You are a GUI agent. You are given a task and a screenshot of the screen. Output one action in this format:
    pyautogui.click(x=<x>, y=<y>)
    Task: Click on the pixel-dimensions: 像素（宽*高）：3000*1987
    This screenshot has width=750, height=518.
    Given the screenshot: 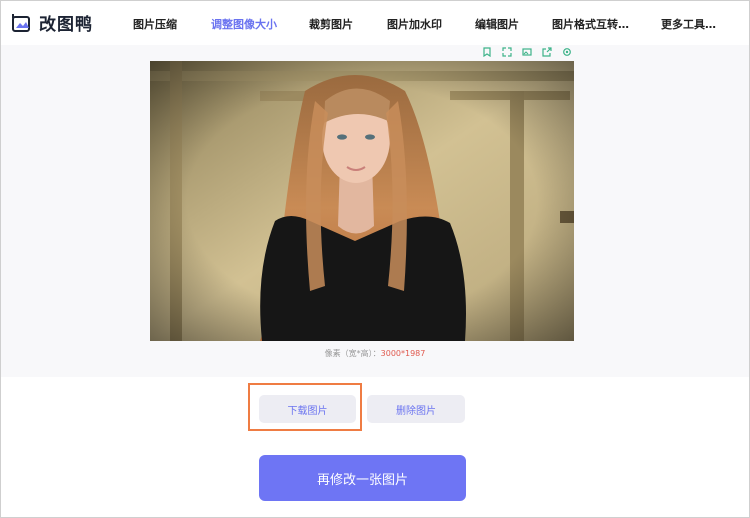 What is the action you would take?
    pyautogui.click(x=375, y=353)
    